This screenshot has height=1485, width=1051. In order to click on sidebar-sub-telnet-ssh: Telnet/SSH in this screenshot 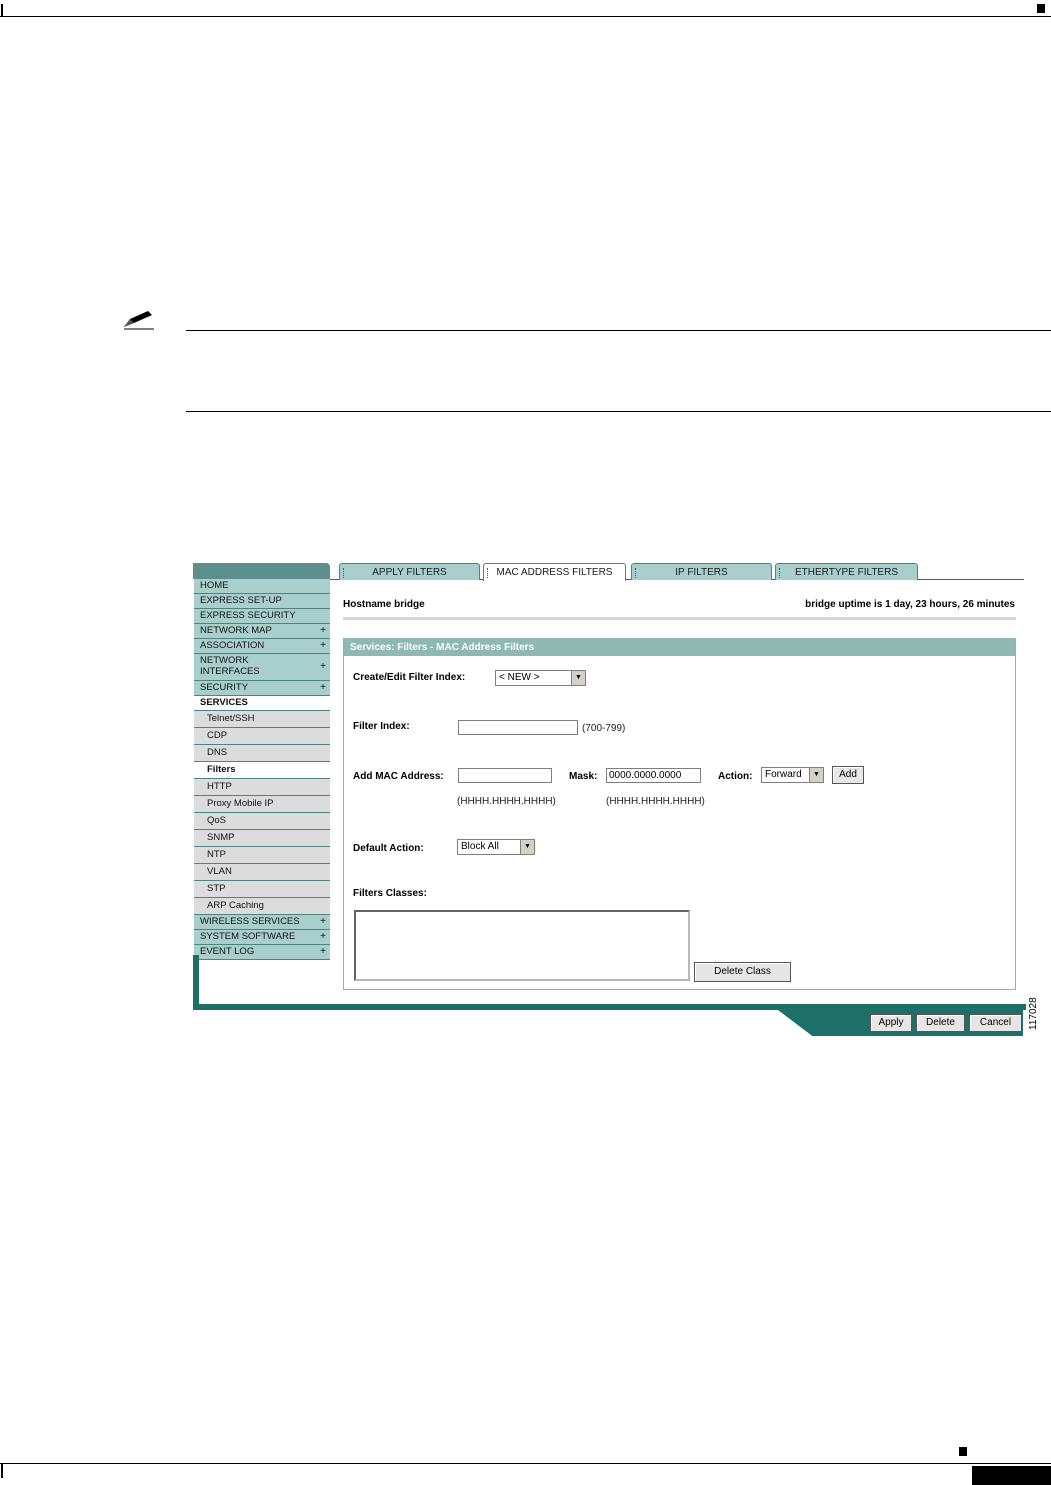, I will do `click(262, 719)`.